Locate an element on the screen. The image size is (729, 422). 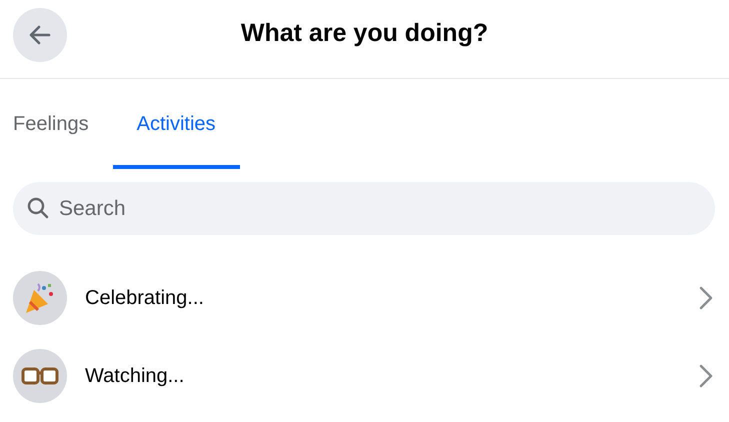
glasses-icon is located at coordinates (40, 376).